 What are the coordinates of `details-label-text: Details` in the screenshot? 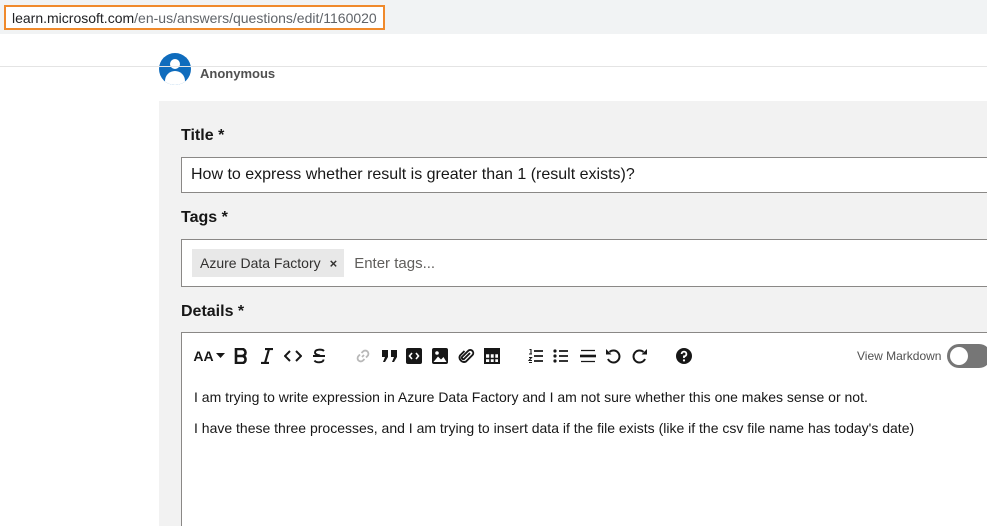 It's located at (207, 311).